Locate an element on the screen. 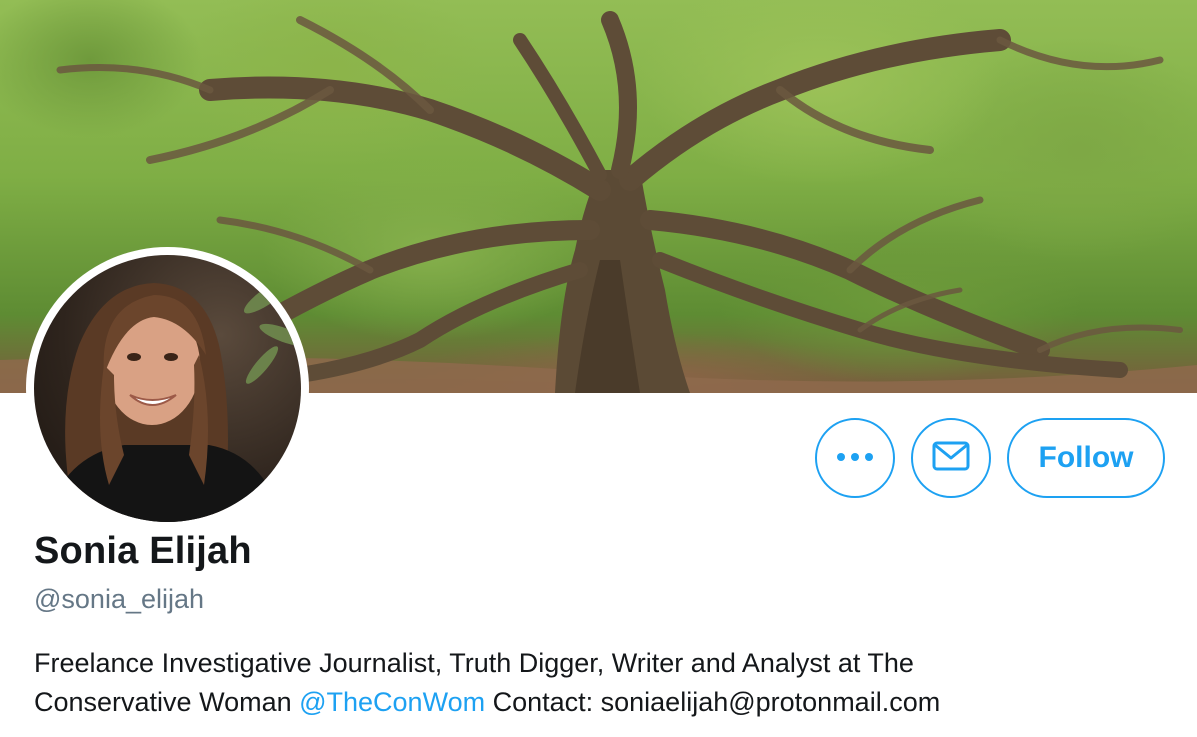 The image size is (1197, 737). envelope-icon is located at coordinates (951, 458).